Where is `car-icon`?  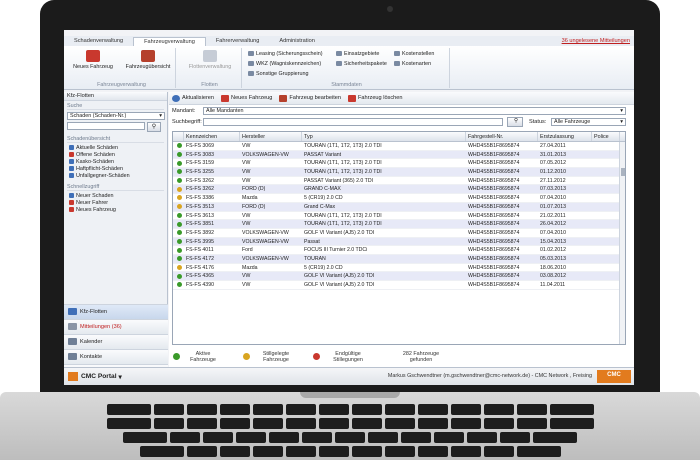
car-icon is located at coordinates (72, 312).